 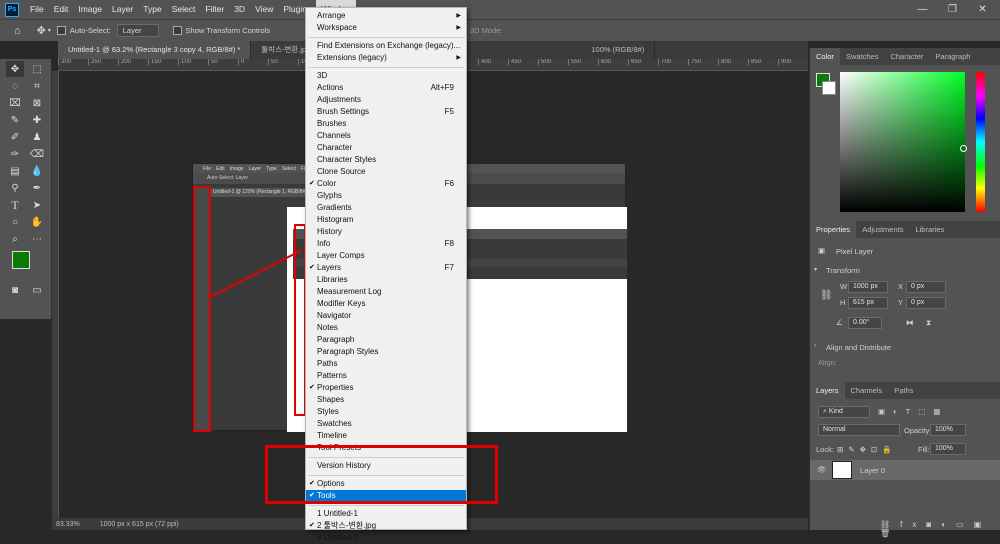 I want to click on pen-tool-icon: ✒, so click(x=37, y=188).